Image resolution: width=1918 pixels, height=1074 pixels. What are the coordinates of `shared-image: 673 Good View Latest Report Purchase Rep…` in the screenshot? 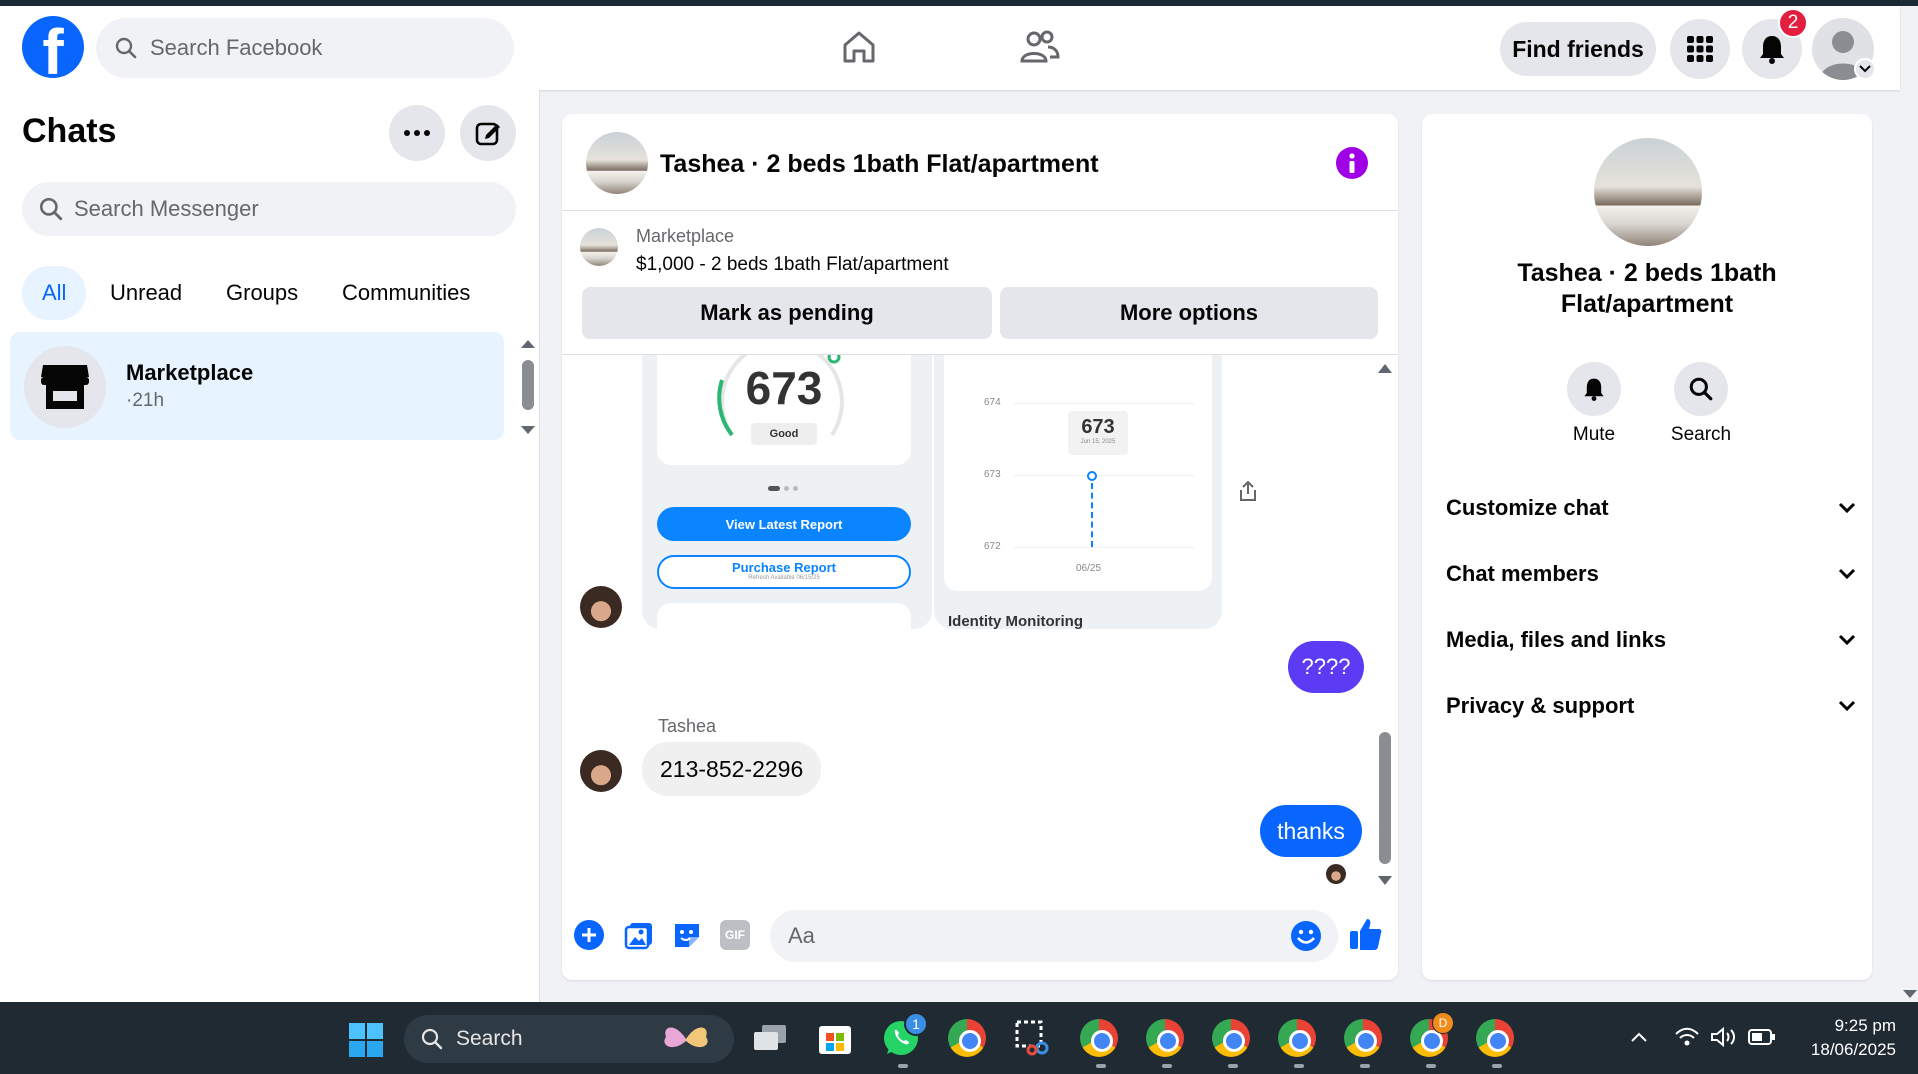 It's located at (932, 492).